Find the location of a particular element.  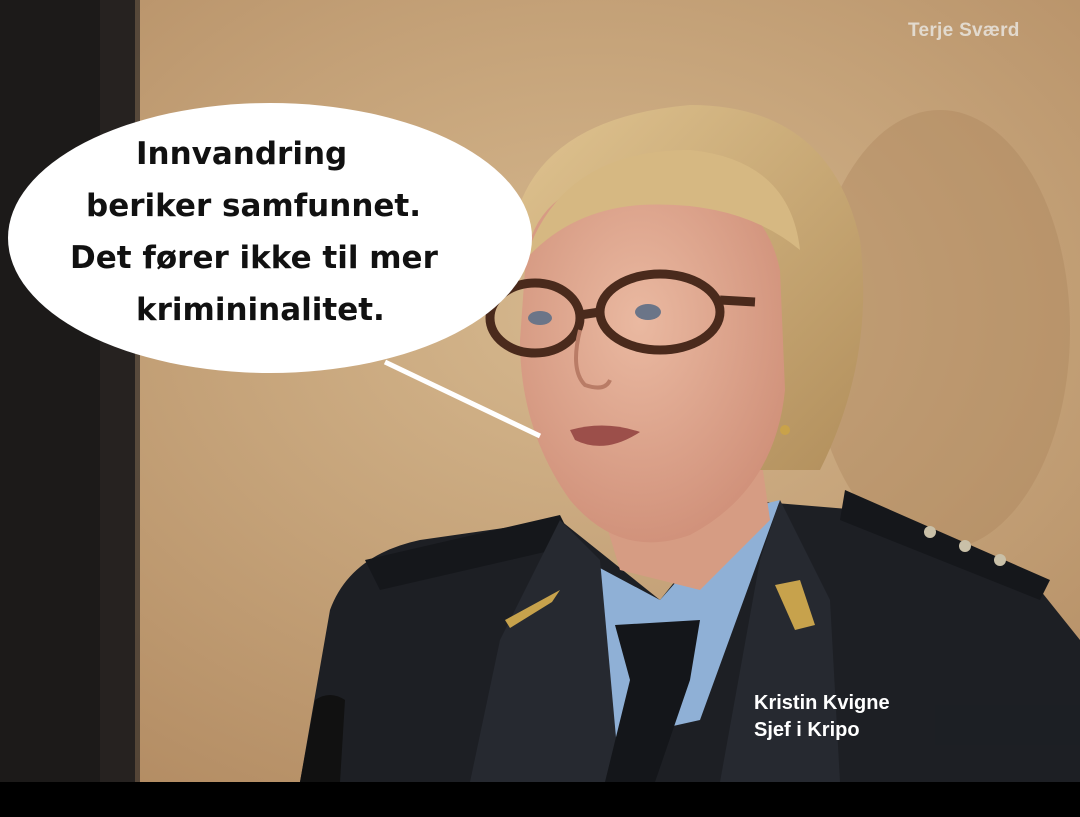

speech-line: krimininalitet. is located at coordinates (260, 310).